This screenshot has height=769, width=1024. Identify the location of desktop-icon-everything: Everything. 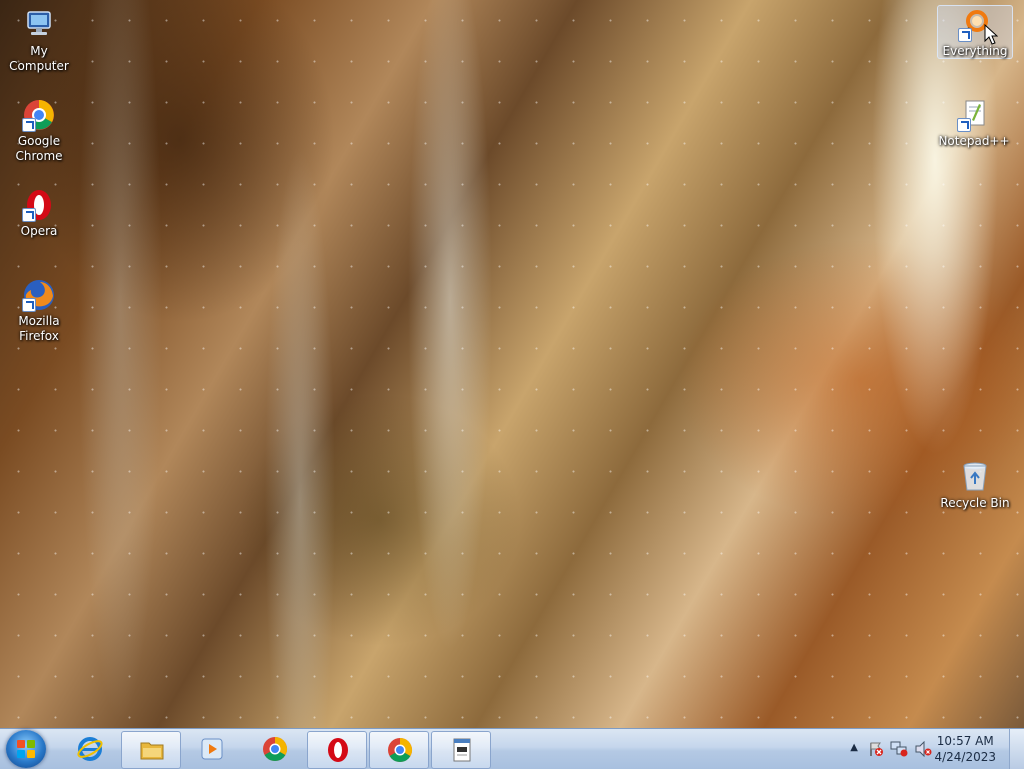
(975, 32).